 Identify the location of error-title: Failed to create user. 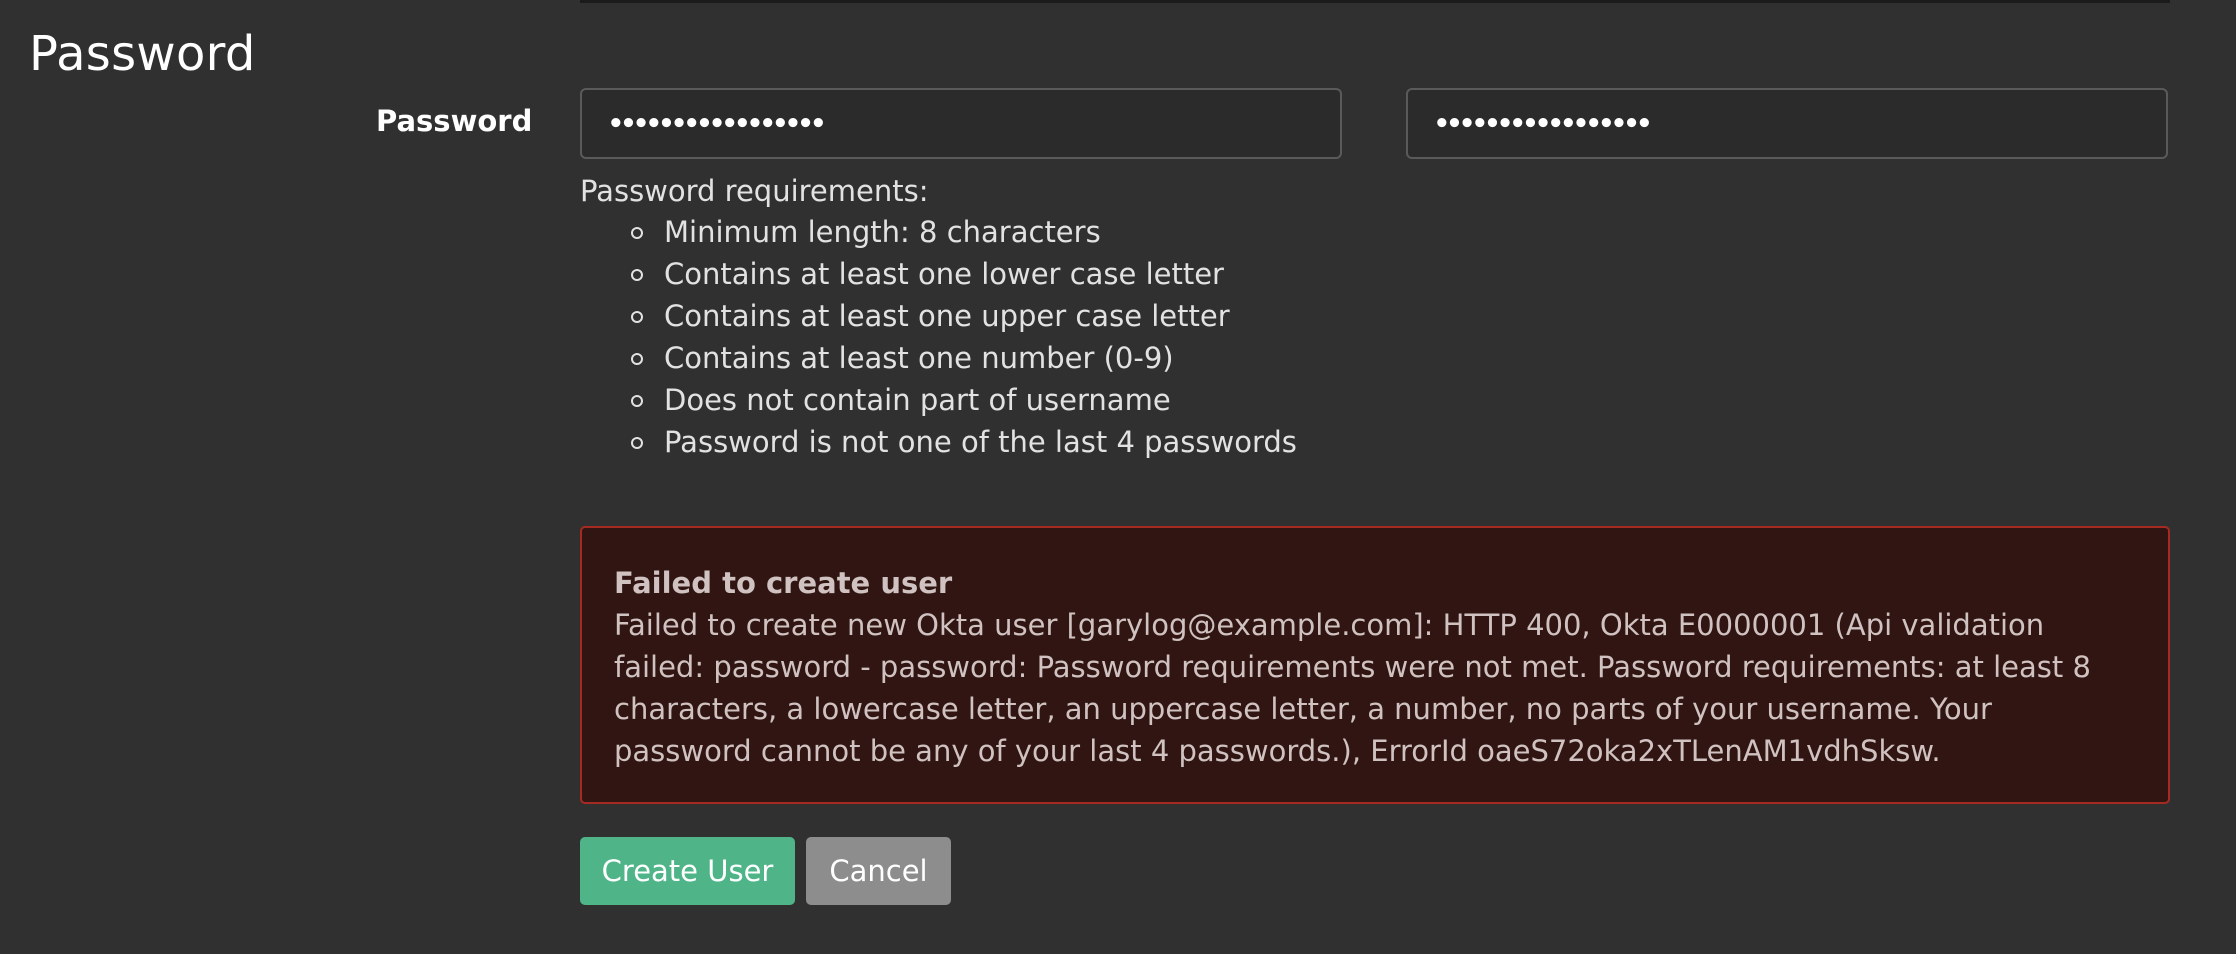
(783, 583).